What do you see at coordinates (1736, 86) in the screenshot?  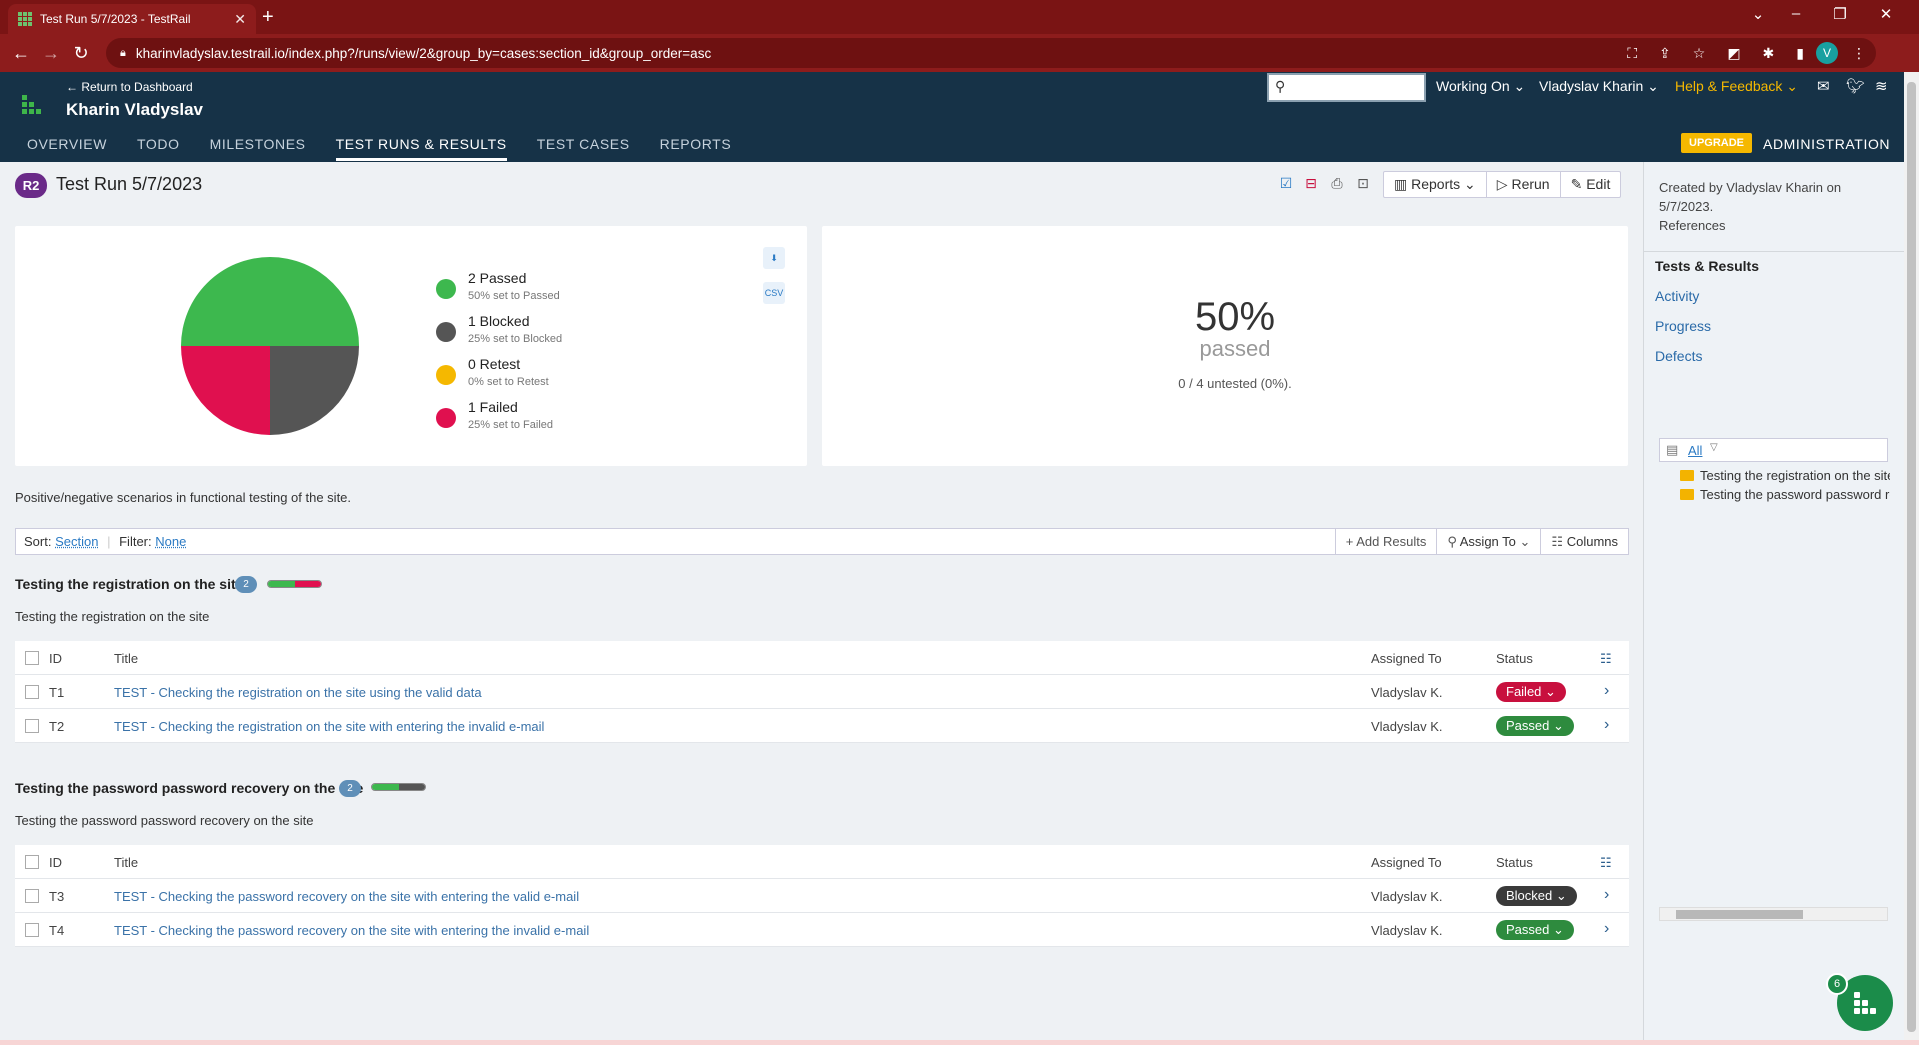 I see `help-feedback-menu: Help & Feedback ⌄` at bounding box center [1736, 86].